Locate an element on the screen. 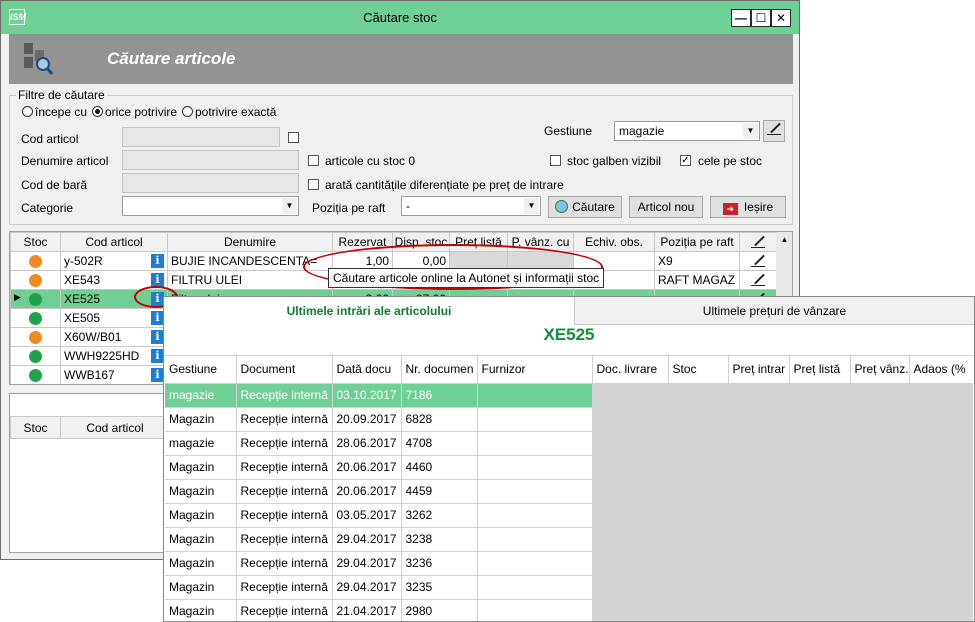 This screenshot has width=975, height=622. categorie-select: ▼ is located at coordinates (210, 206).